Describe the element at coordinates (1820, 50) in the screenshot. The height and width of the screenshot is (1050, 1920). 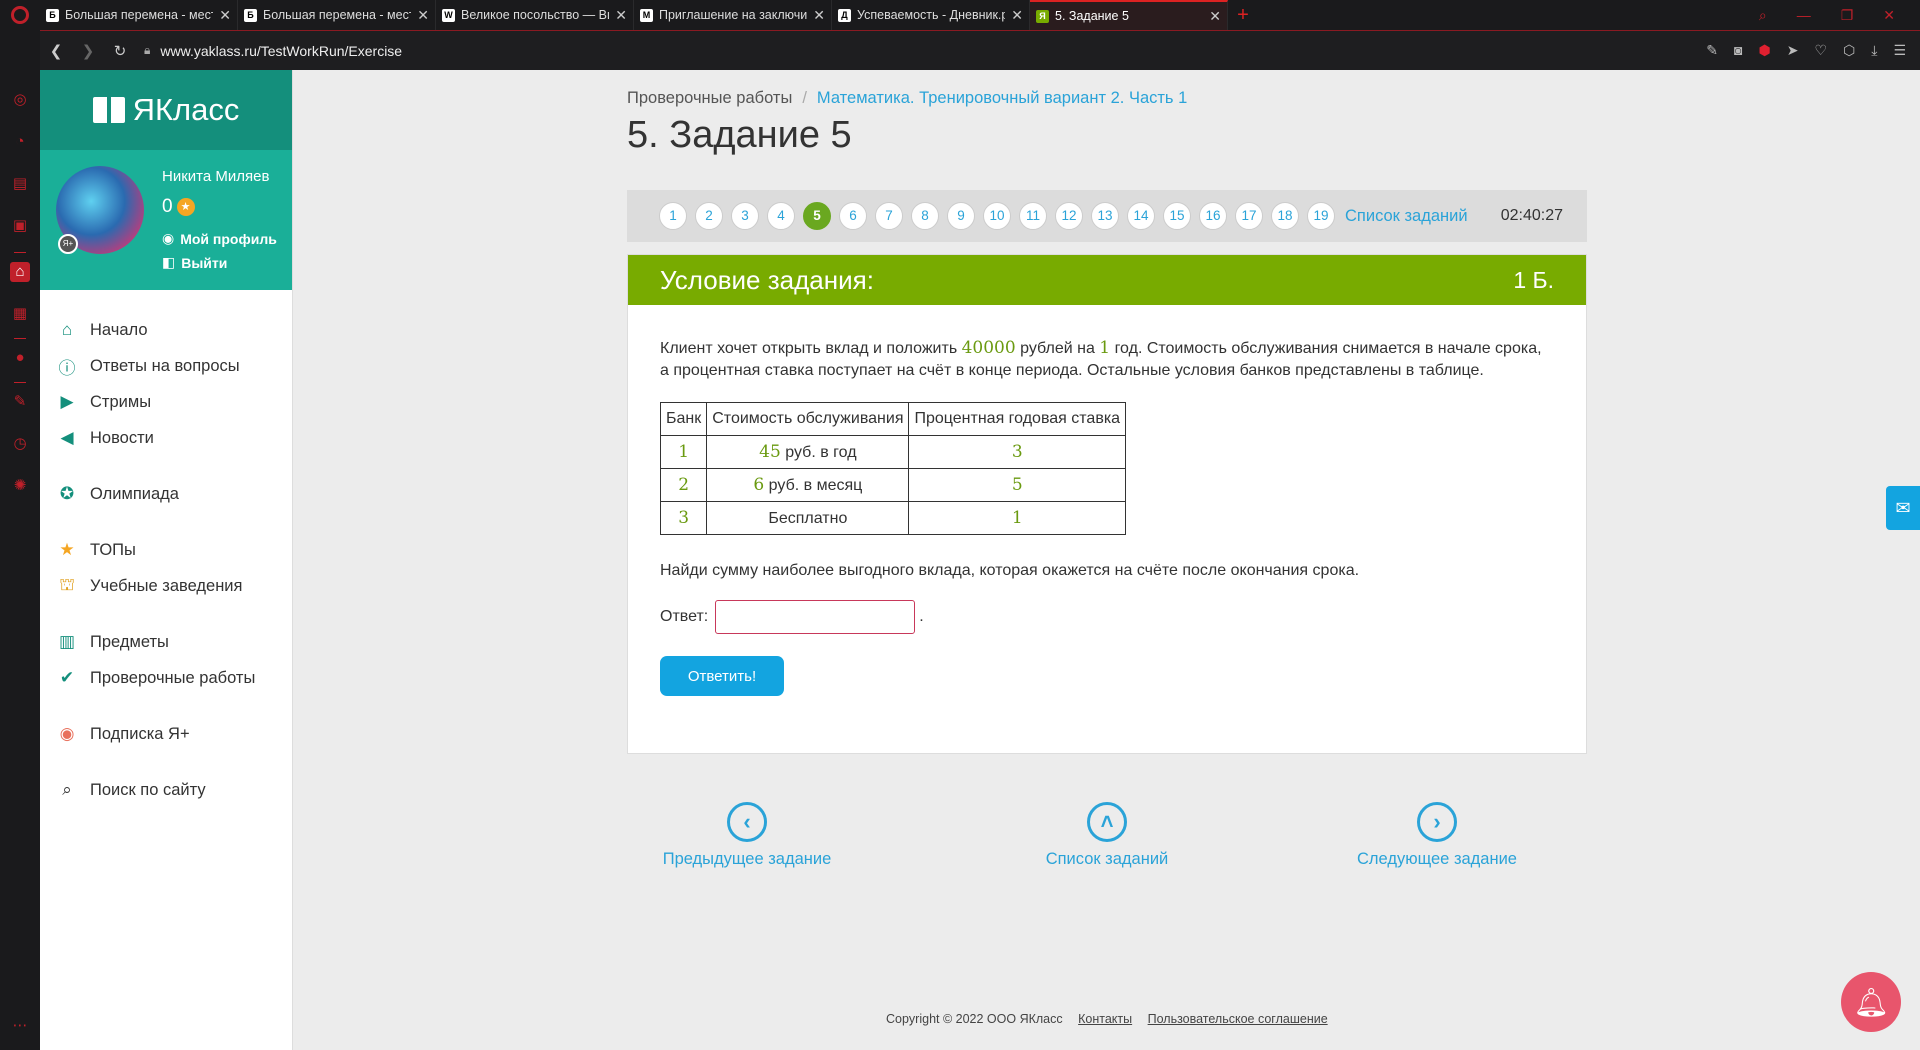
I see `heart-icon: ♡` at that location.